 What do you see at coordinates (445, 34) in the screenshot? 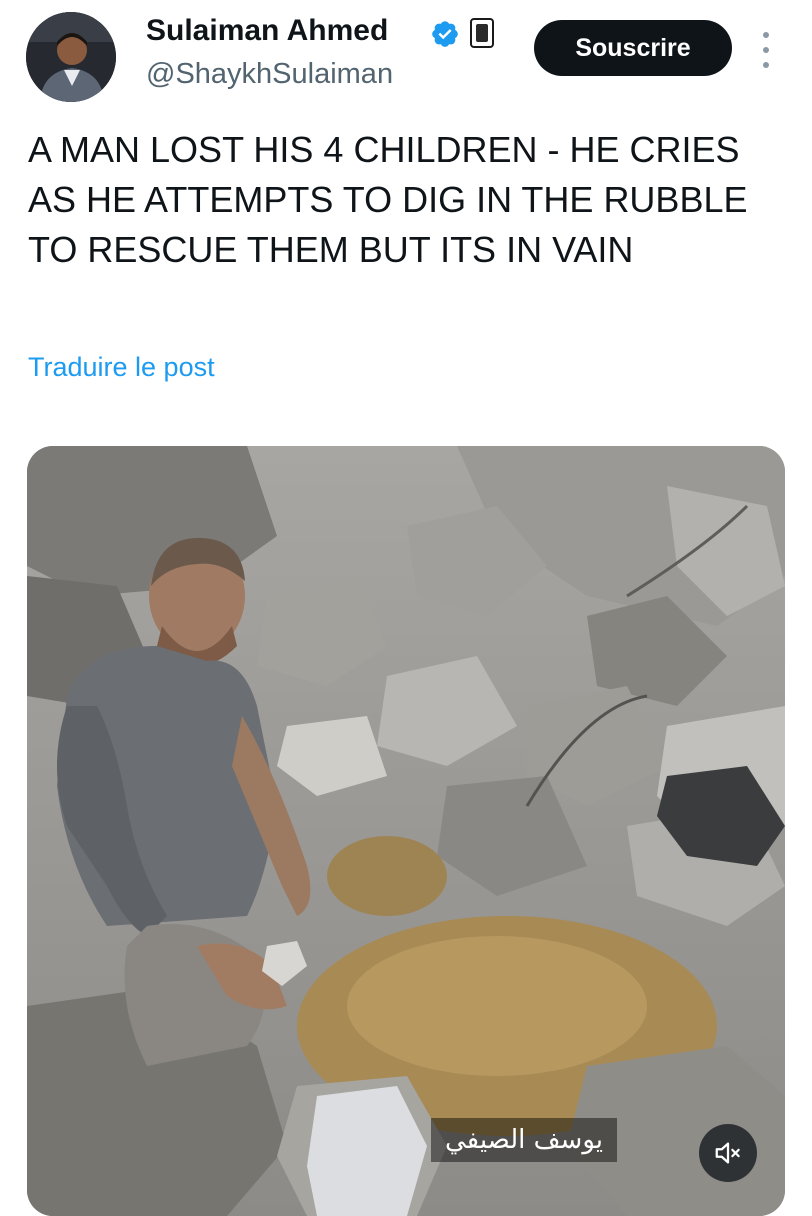
I see `verified-check-icon` at bounding box center [445, 34].